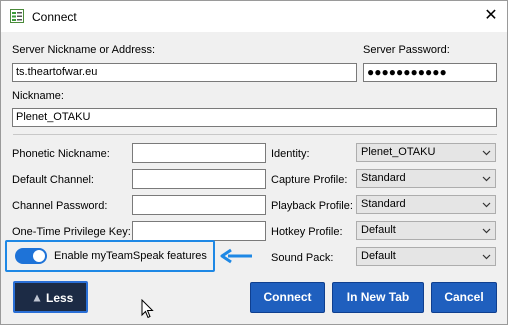 This screenshot has height=325, width=508. What do you see at coordinates (290, 154) in the screenshot?
I see `identity-label: Identity:` at bounding box center [290, 154].